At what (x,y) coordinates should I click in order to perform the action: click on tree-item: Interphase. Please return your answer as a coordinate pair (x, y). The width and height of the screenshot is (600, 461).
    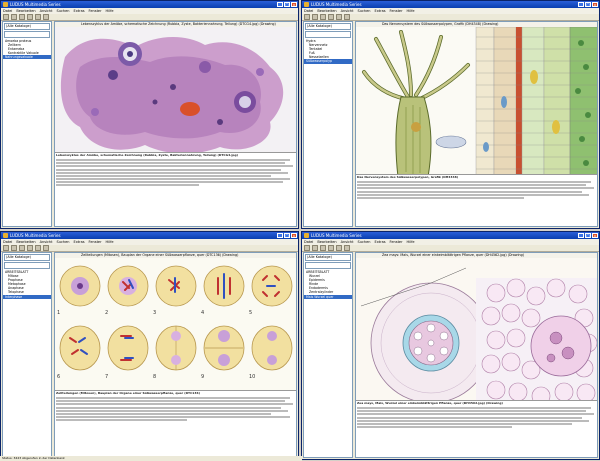
    Looking at the image, I should click on (27, 296).